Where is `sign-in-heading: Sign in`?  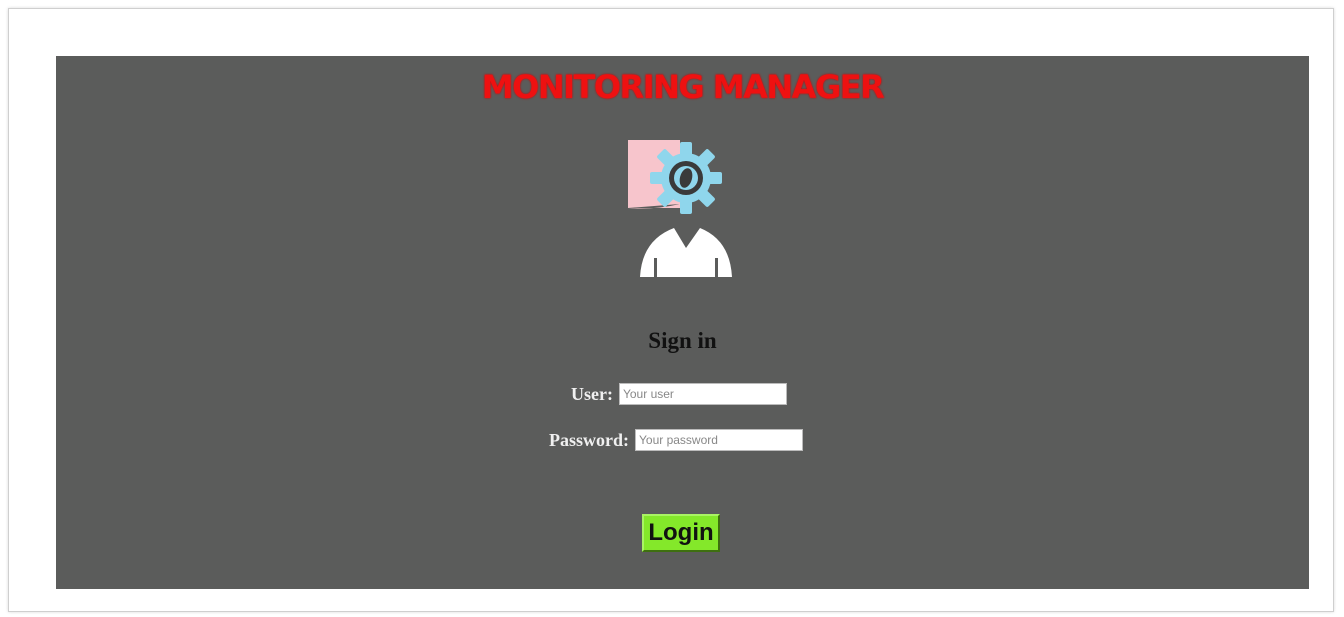
sign-in-heading: Sign in is located at coordinates (682, 340).